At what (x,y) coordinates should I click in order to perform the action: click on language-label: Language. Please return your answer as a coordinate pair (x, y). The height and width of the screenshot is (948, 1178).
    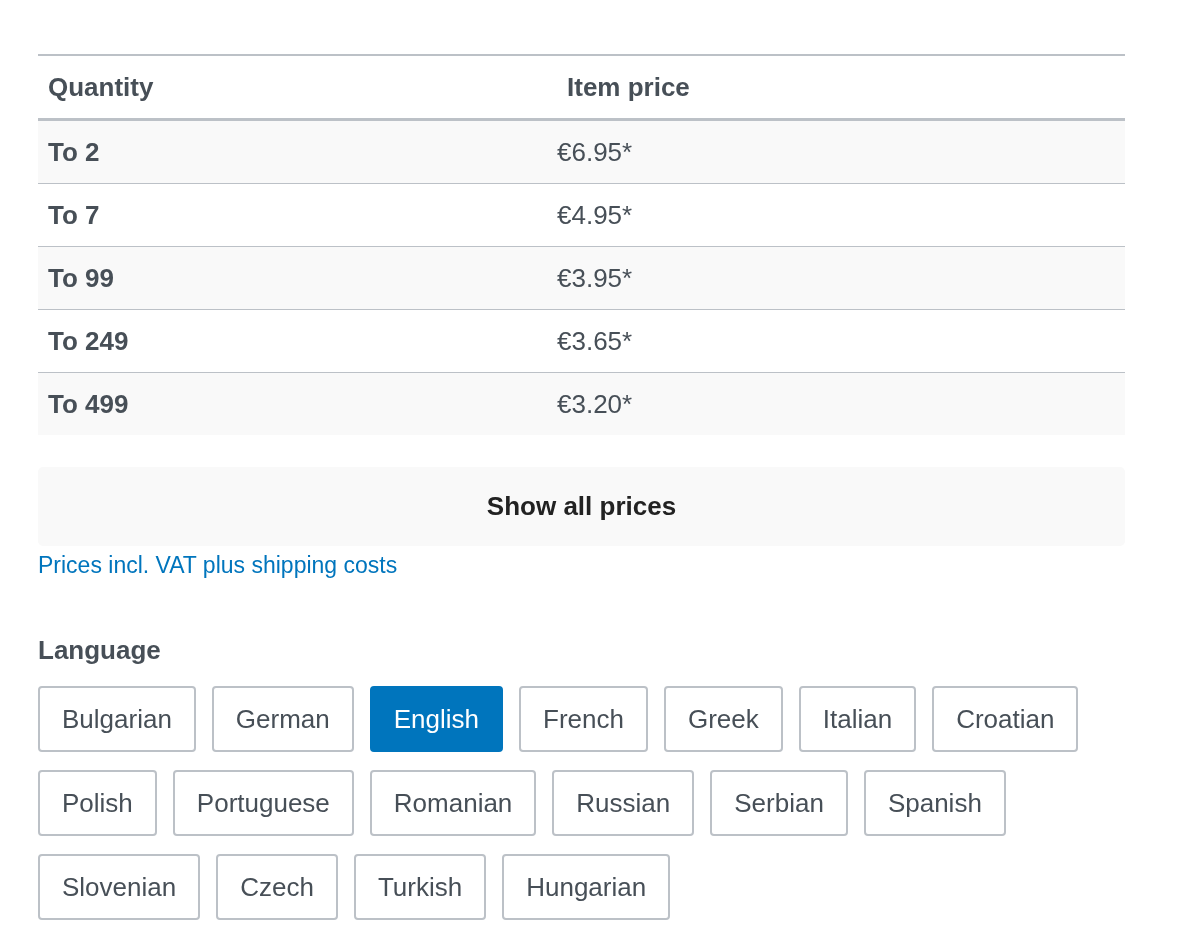
    Looking at the image, I should click on (100, 650).